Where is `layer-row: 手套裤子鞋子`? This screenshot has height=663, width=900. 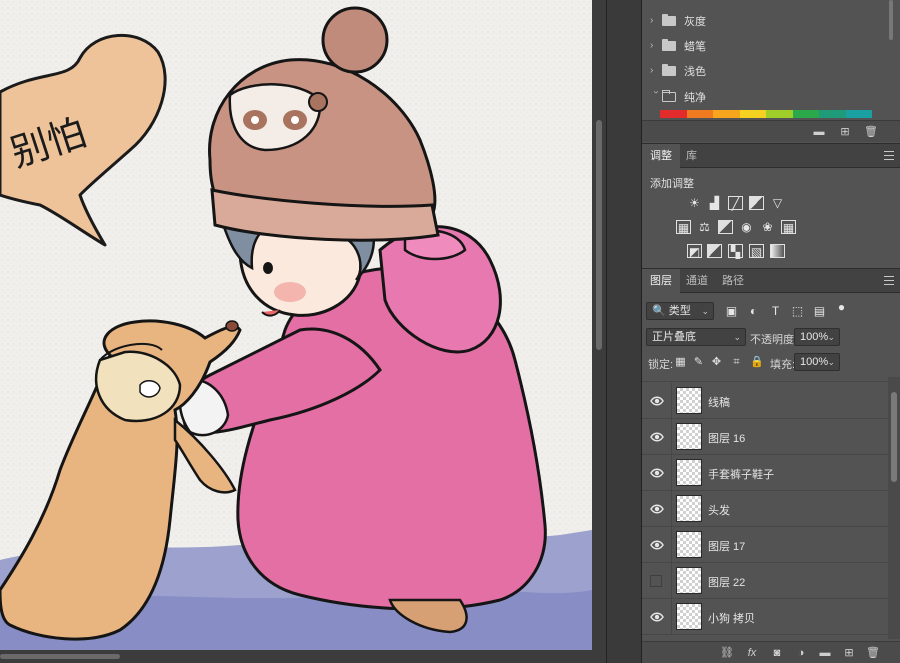 layer-row: 手套裤子鞋子 is located at coordinates (765, 473).